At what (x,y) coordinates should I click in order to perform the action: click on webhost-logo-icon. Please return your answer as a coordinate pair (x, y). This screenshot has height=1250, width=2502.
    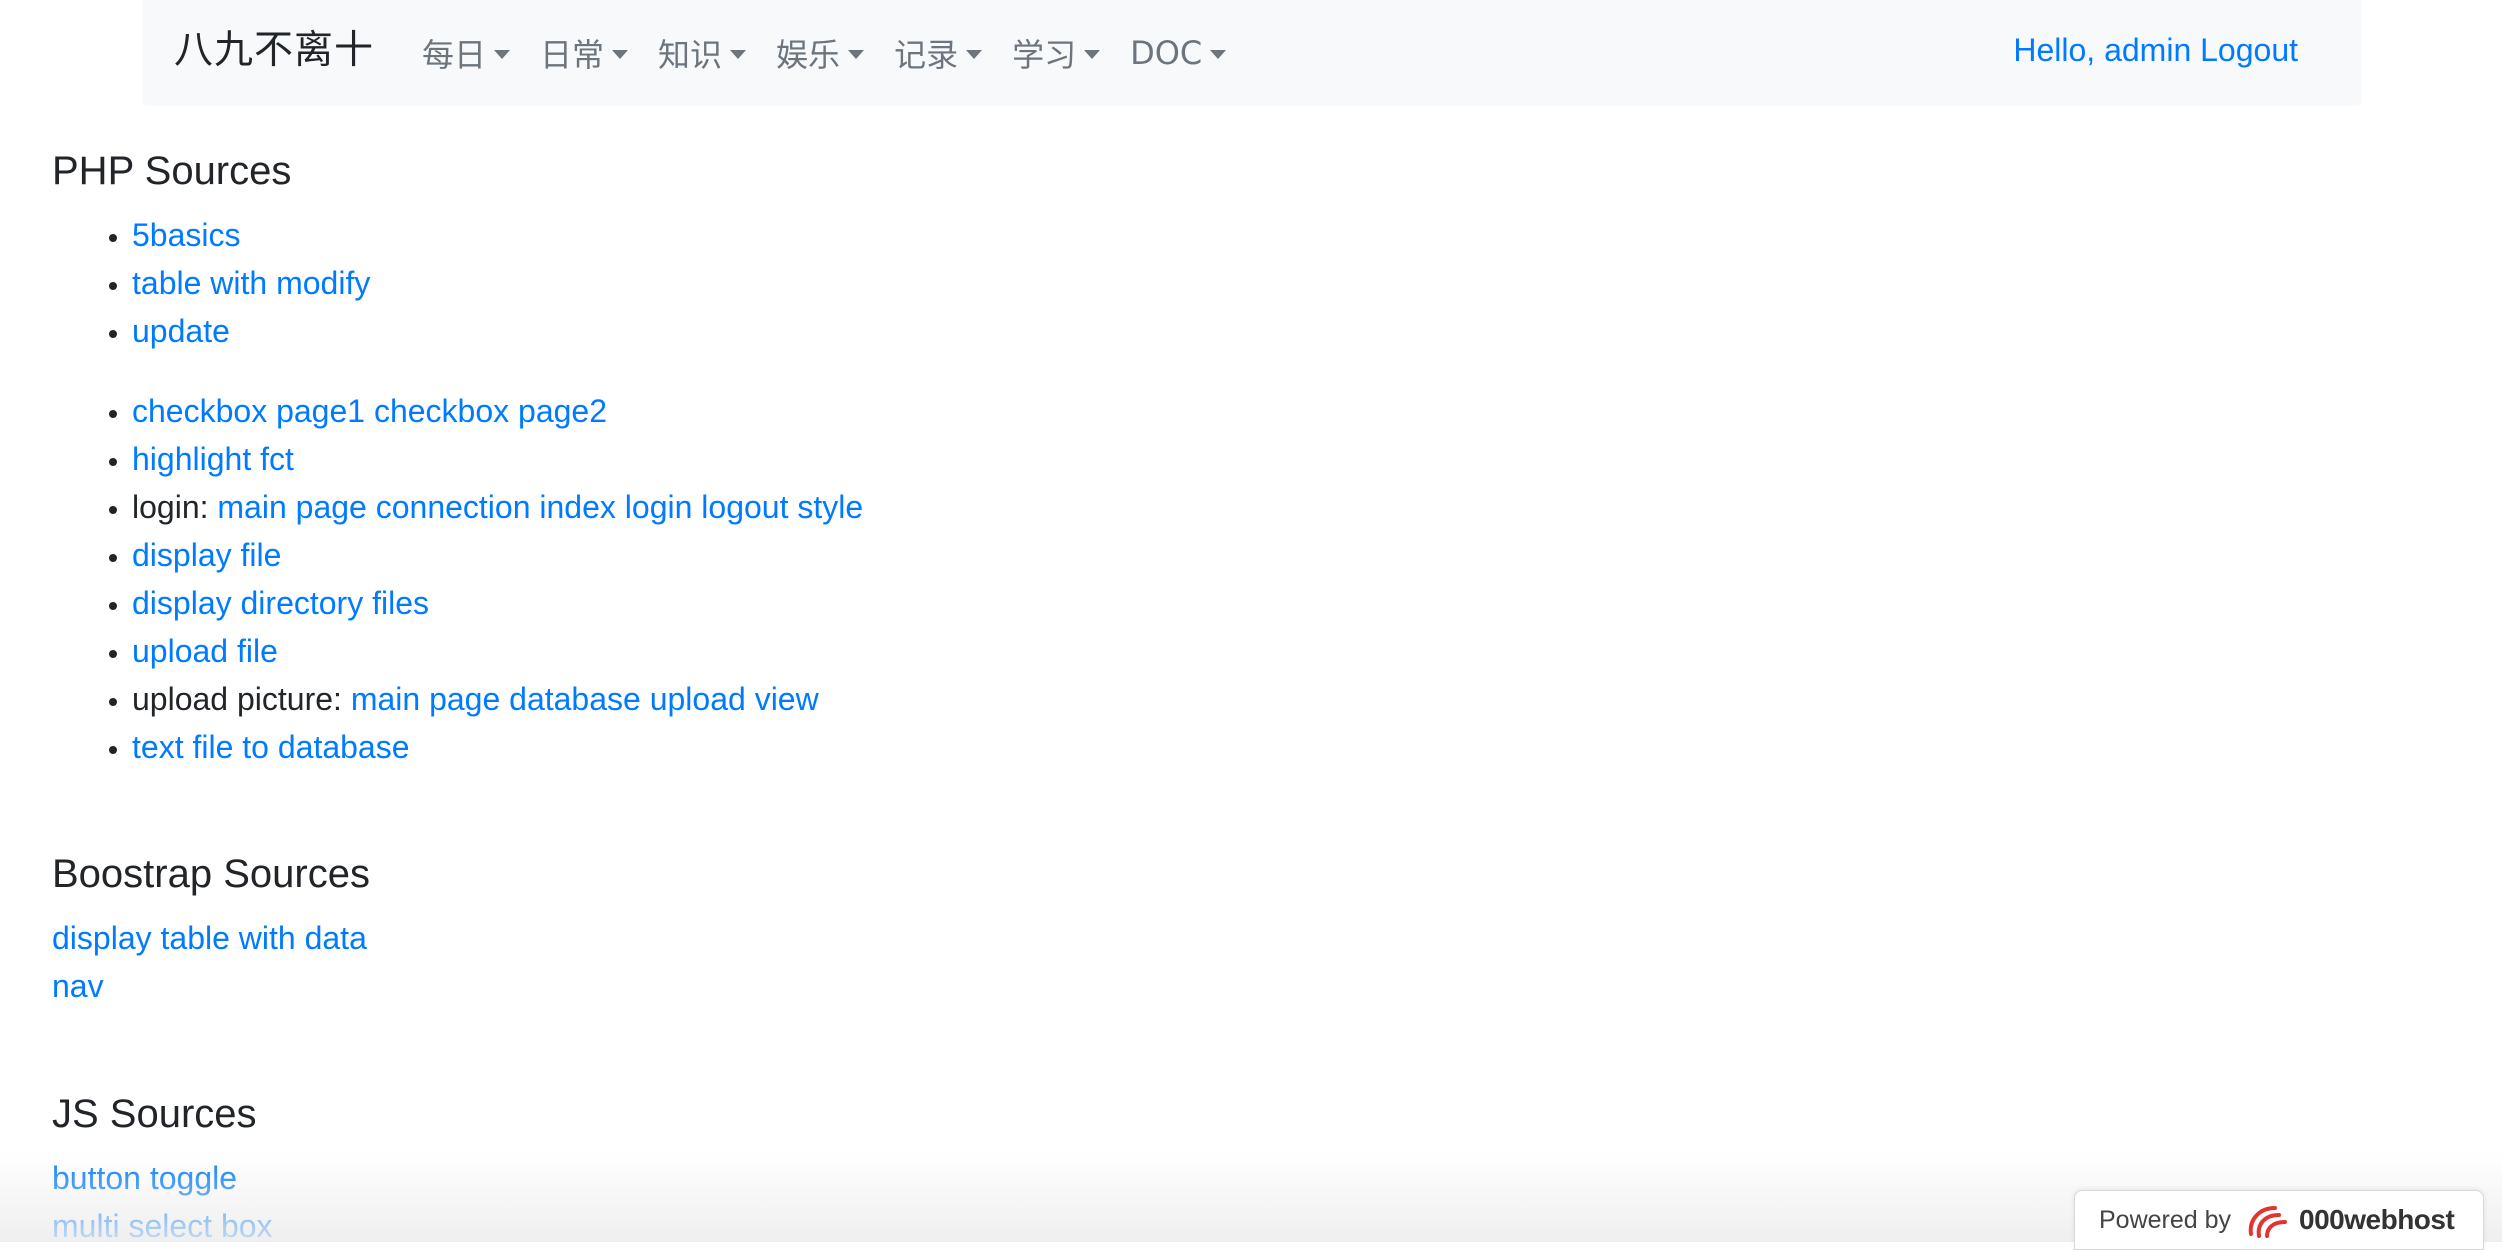
    Looking at the image, I should click on (2268, 1220).